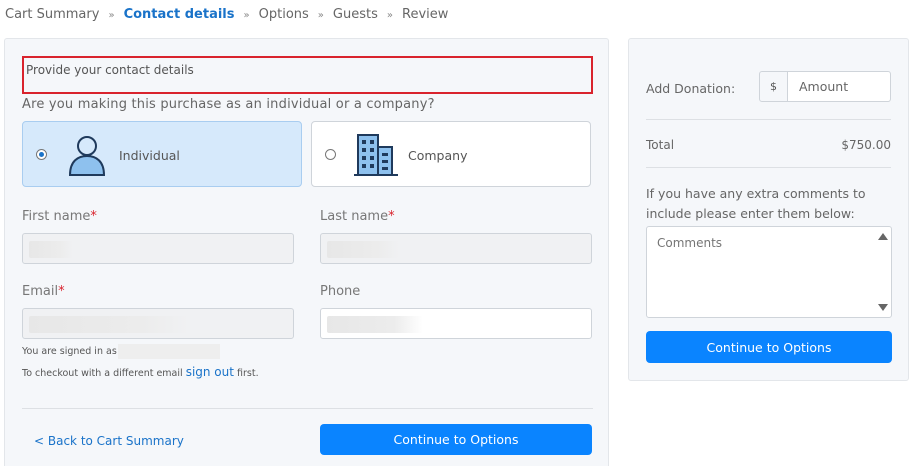 The width and height of the screenshot is (913, 466). What do you see at coordinates (883, 307) in the screenshot?
I see `scroll-down-arrow-icon` at bounding box center [883, 307].